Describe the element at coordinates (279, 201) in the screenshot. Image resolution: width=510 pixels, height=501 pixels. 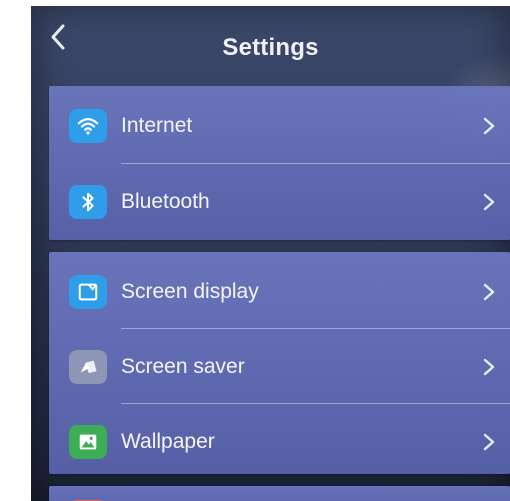
I see `settings-item-bluetooth: Bluetooth` at that location.